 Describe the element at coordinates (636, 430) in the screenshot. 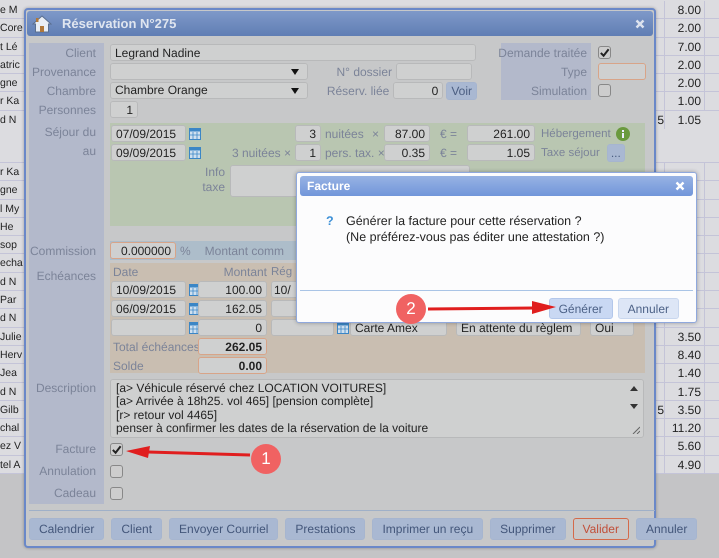

I see `resize-grip-icon` at that location.